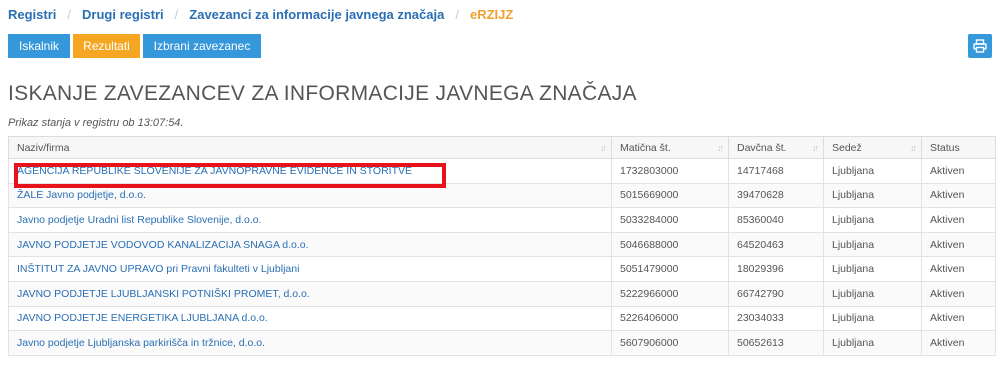 This screenshot has height=392, width=996. I want to click on tab-rezultati: Rezultati, so click(106, 46).